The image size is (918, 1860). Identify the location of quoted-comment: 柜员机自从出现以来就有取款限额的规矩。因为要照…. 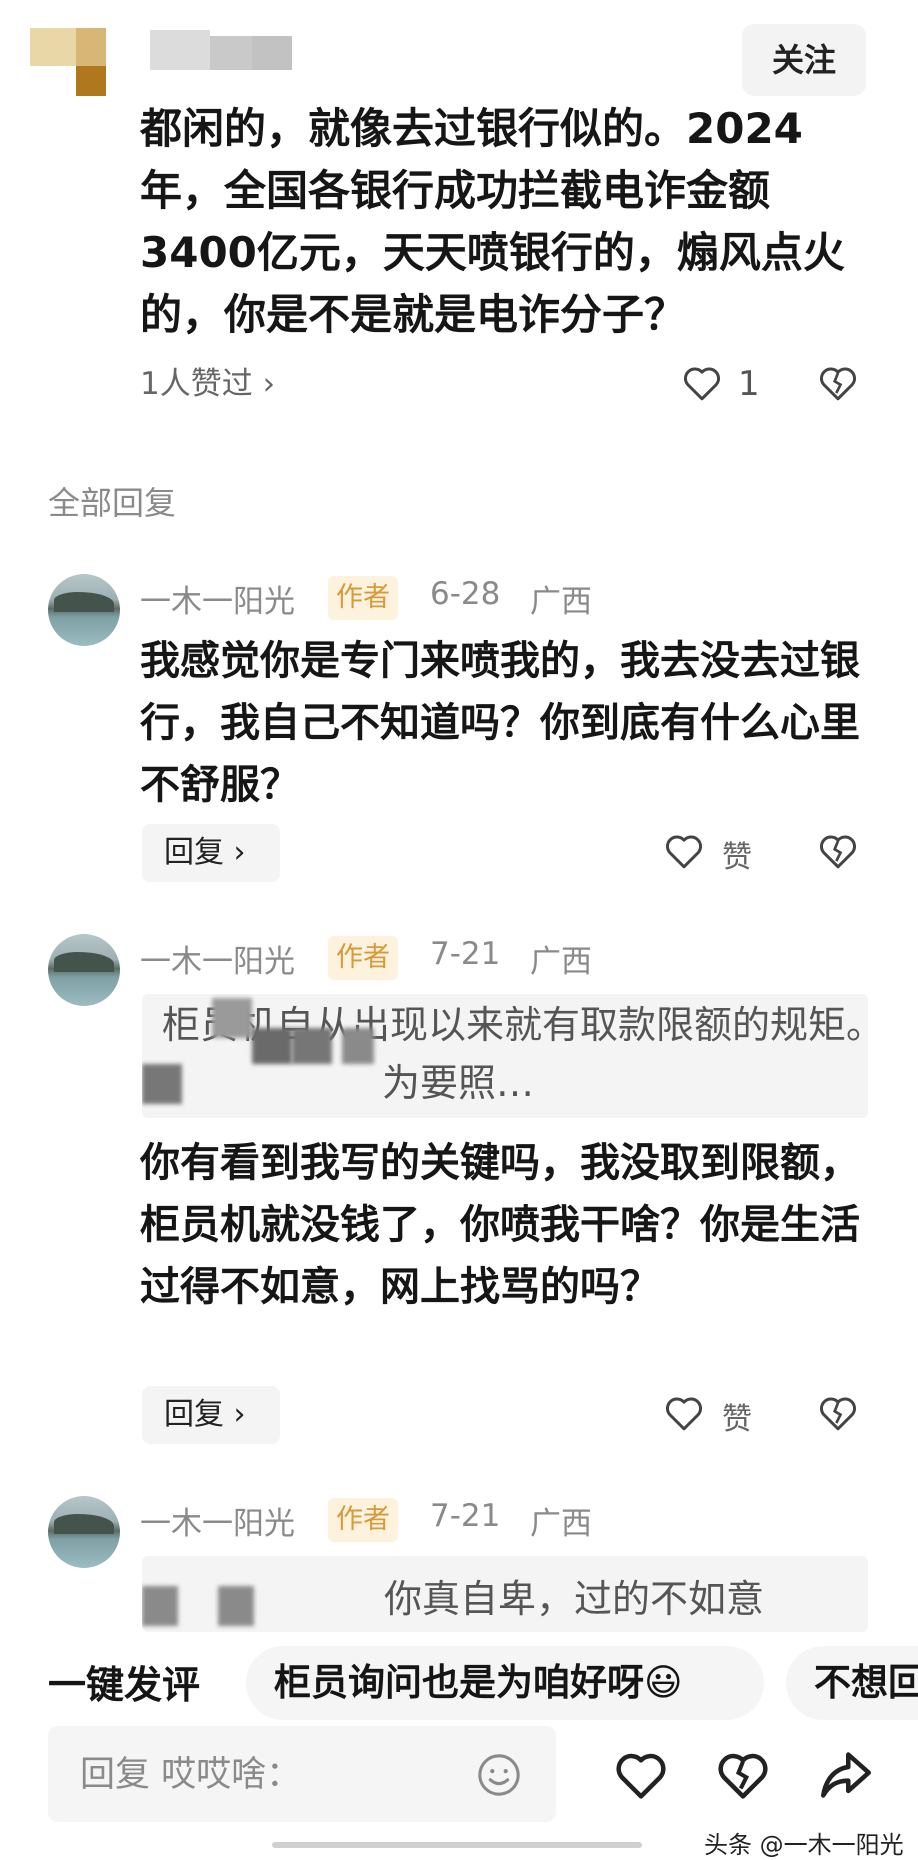
(505, 1056).